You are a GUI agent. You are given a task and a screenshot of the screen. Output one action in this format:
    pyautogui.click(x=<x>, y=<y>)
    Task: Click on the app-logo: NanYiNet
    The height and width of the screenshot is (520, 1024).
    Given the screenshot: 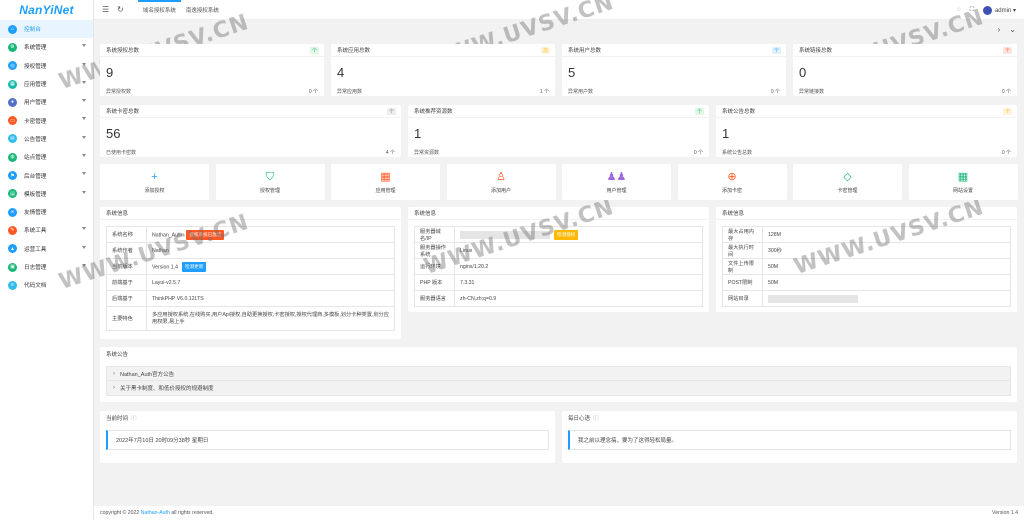 What is the action you would take?
    pyautogui.click(x=46, y=10)
    